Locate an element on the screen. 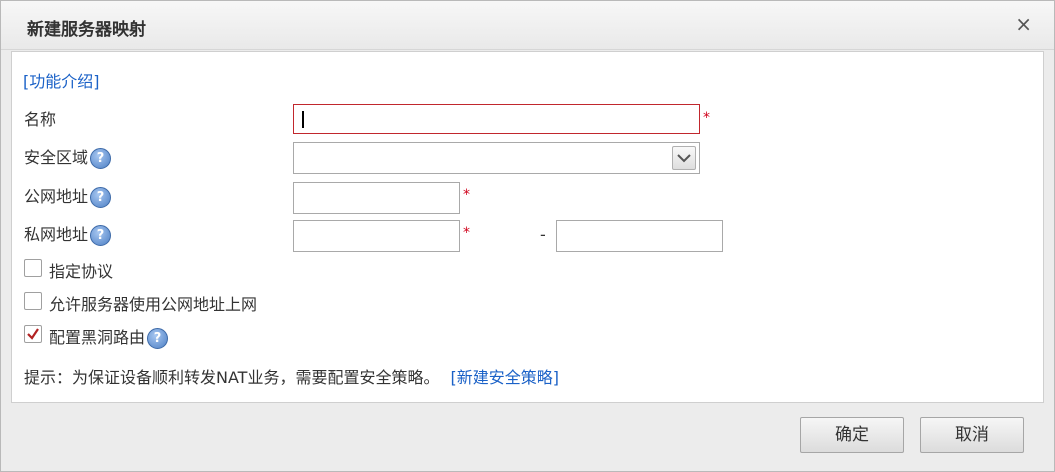 This screenshot has height=472, width=1055. public-ip-help-icon: ? is located at coordinates (101, 197).